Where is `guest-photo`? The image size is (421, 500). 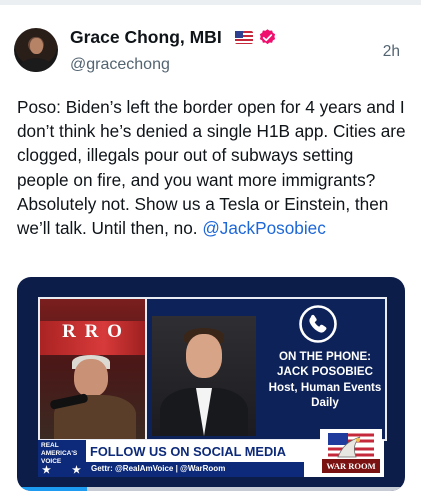 guest-photo is located at coordinates (204, 376).